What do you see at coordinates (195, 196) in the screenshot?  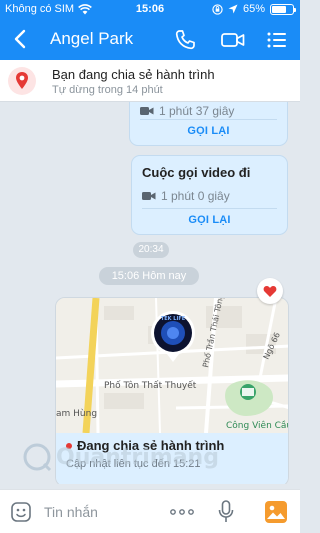 I see `call-duration: 1 phút 0 giây` at bounding box center [195, 196].